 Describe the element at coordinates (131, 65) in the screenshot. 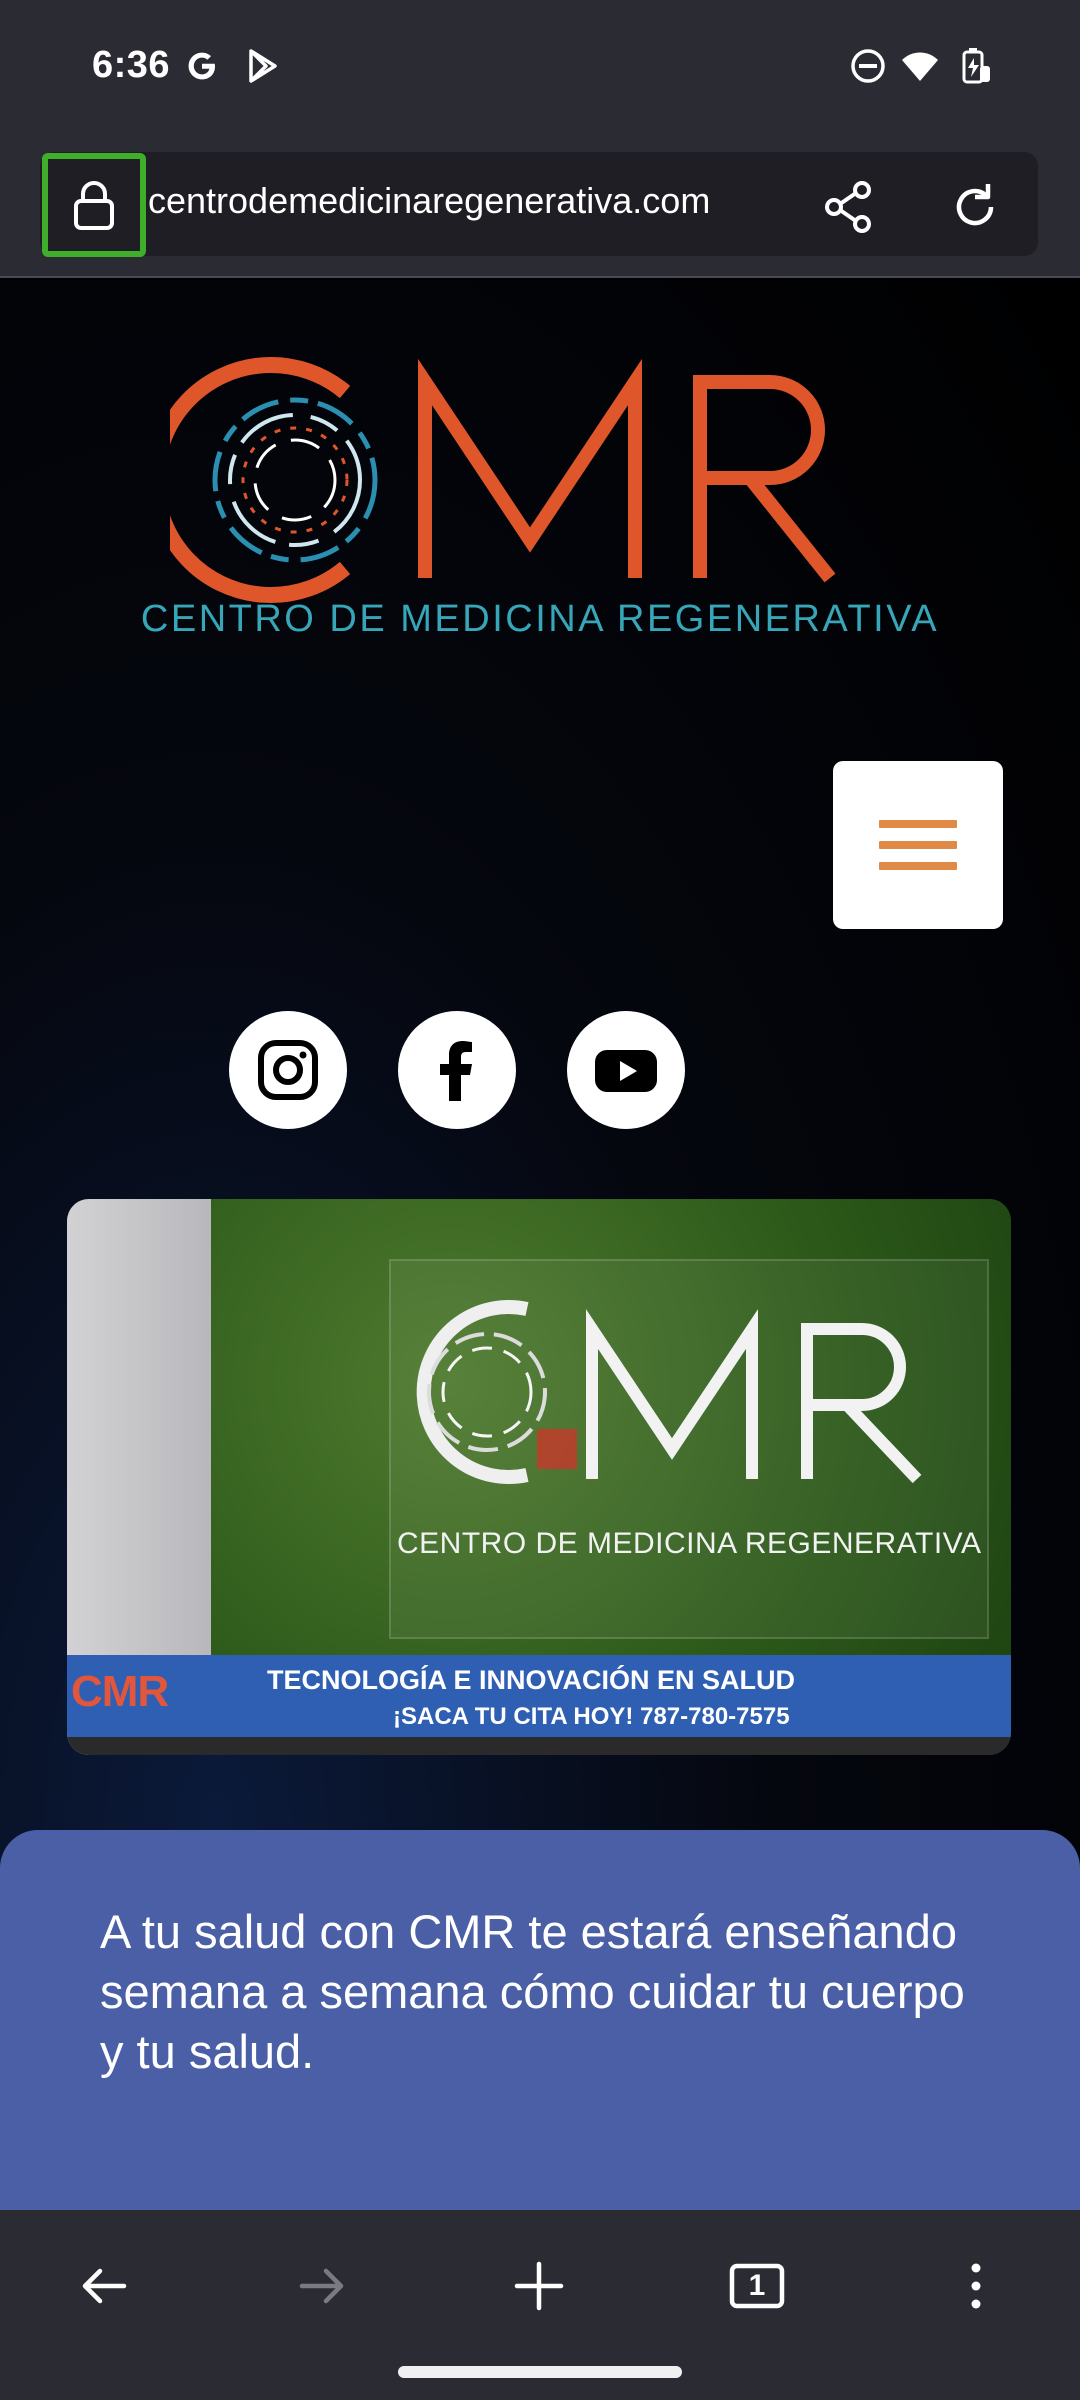

I see `status-time: 6:36` at that location.